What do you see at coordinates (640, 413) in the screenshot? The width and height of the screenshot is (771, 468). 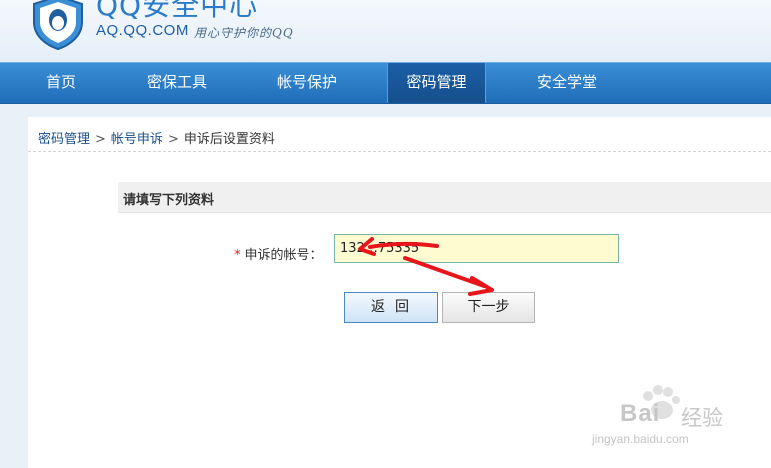 I see `watermark-brand: Bai` at bounding box center [640, 413].